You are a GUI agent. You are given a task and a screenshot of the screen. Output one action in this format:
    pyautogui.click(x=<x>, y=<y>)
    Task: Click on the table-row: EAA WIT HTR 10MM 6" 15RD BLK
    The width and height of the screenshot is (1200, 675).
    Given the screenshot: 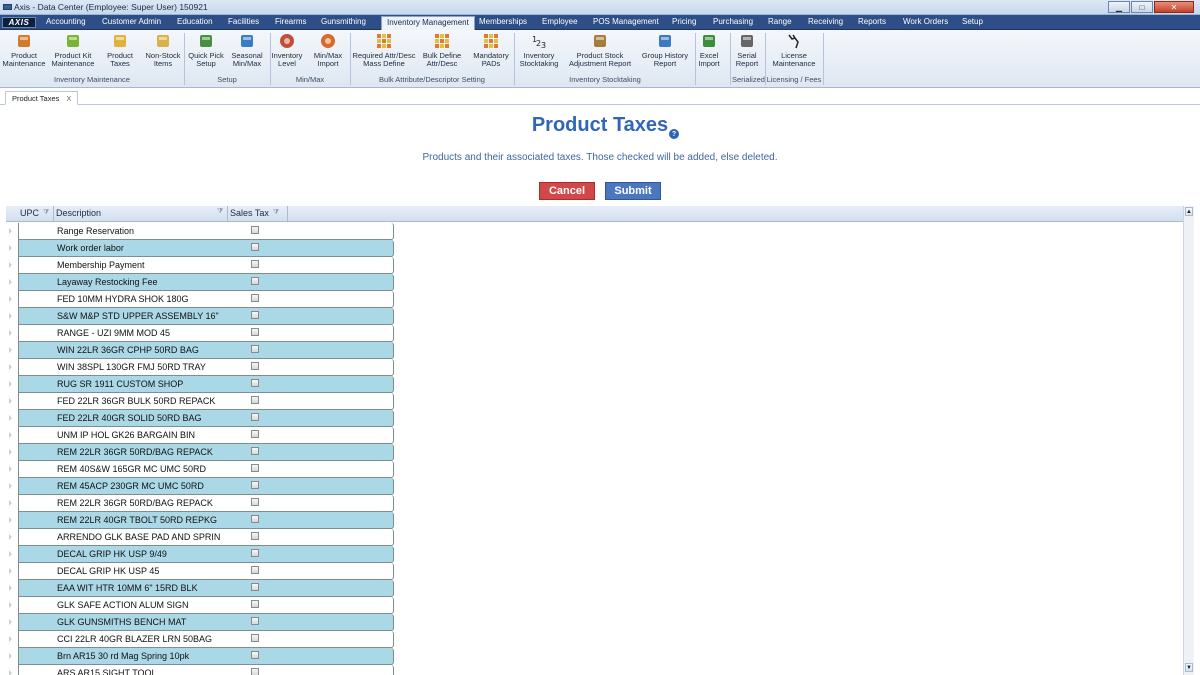 What is the action you would take?
    pyautogui.click(x=201, y=588)
    